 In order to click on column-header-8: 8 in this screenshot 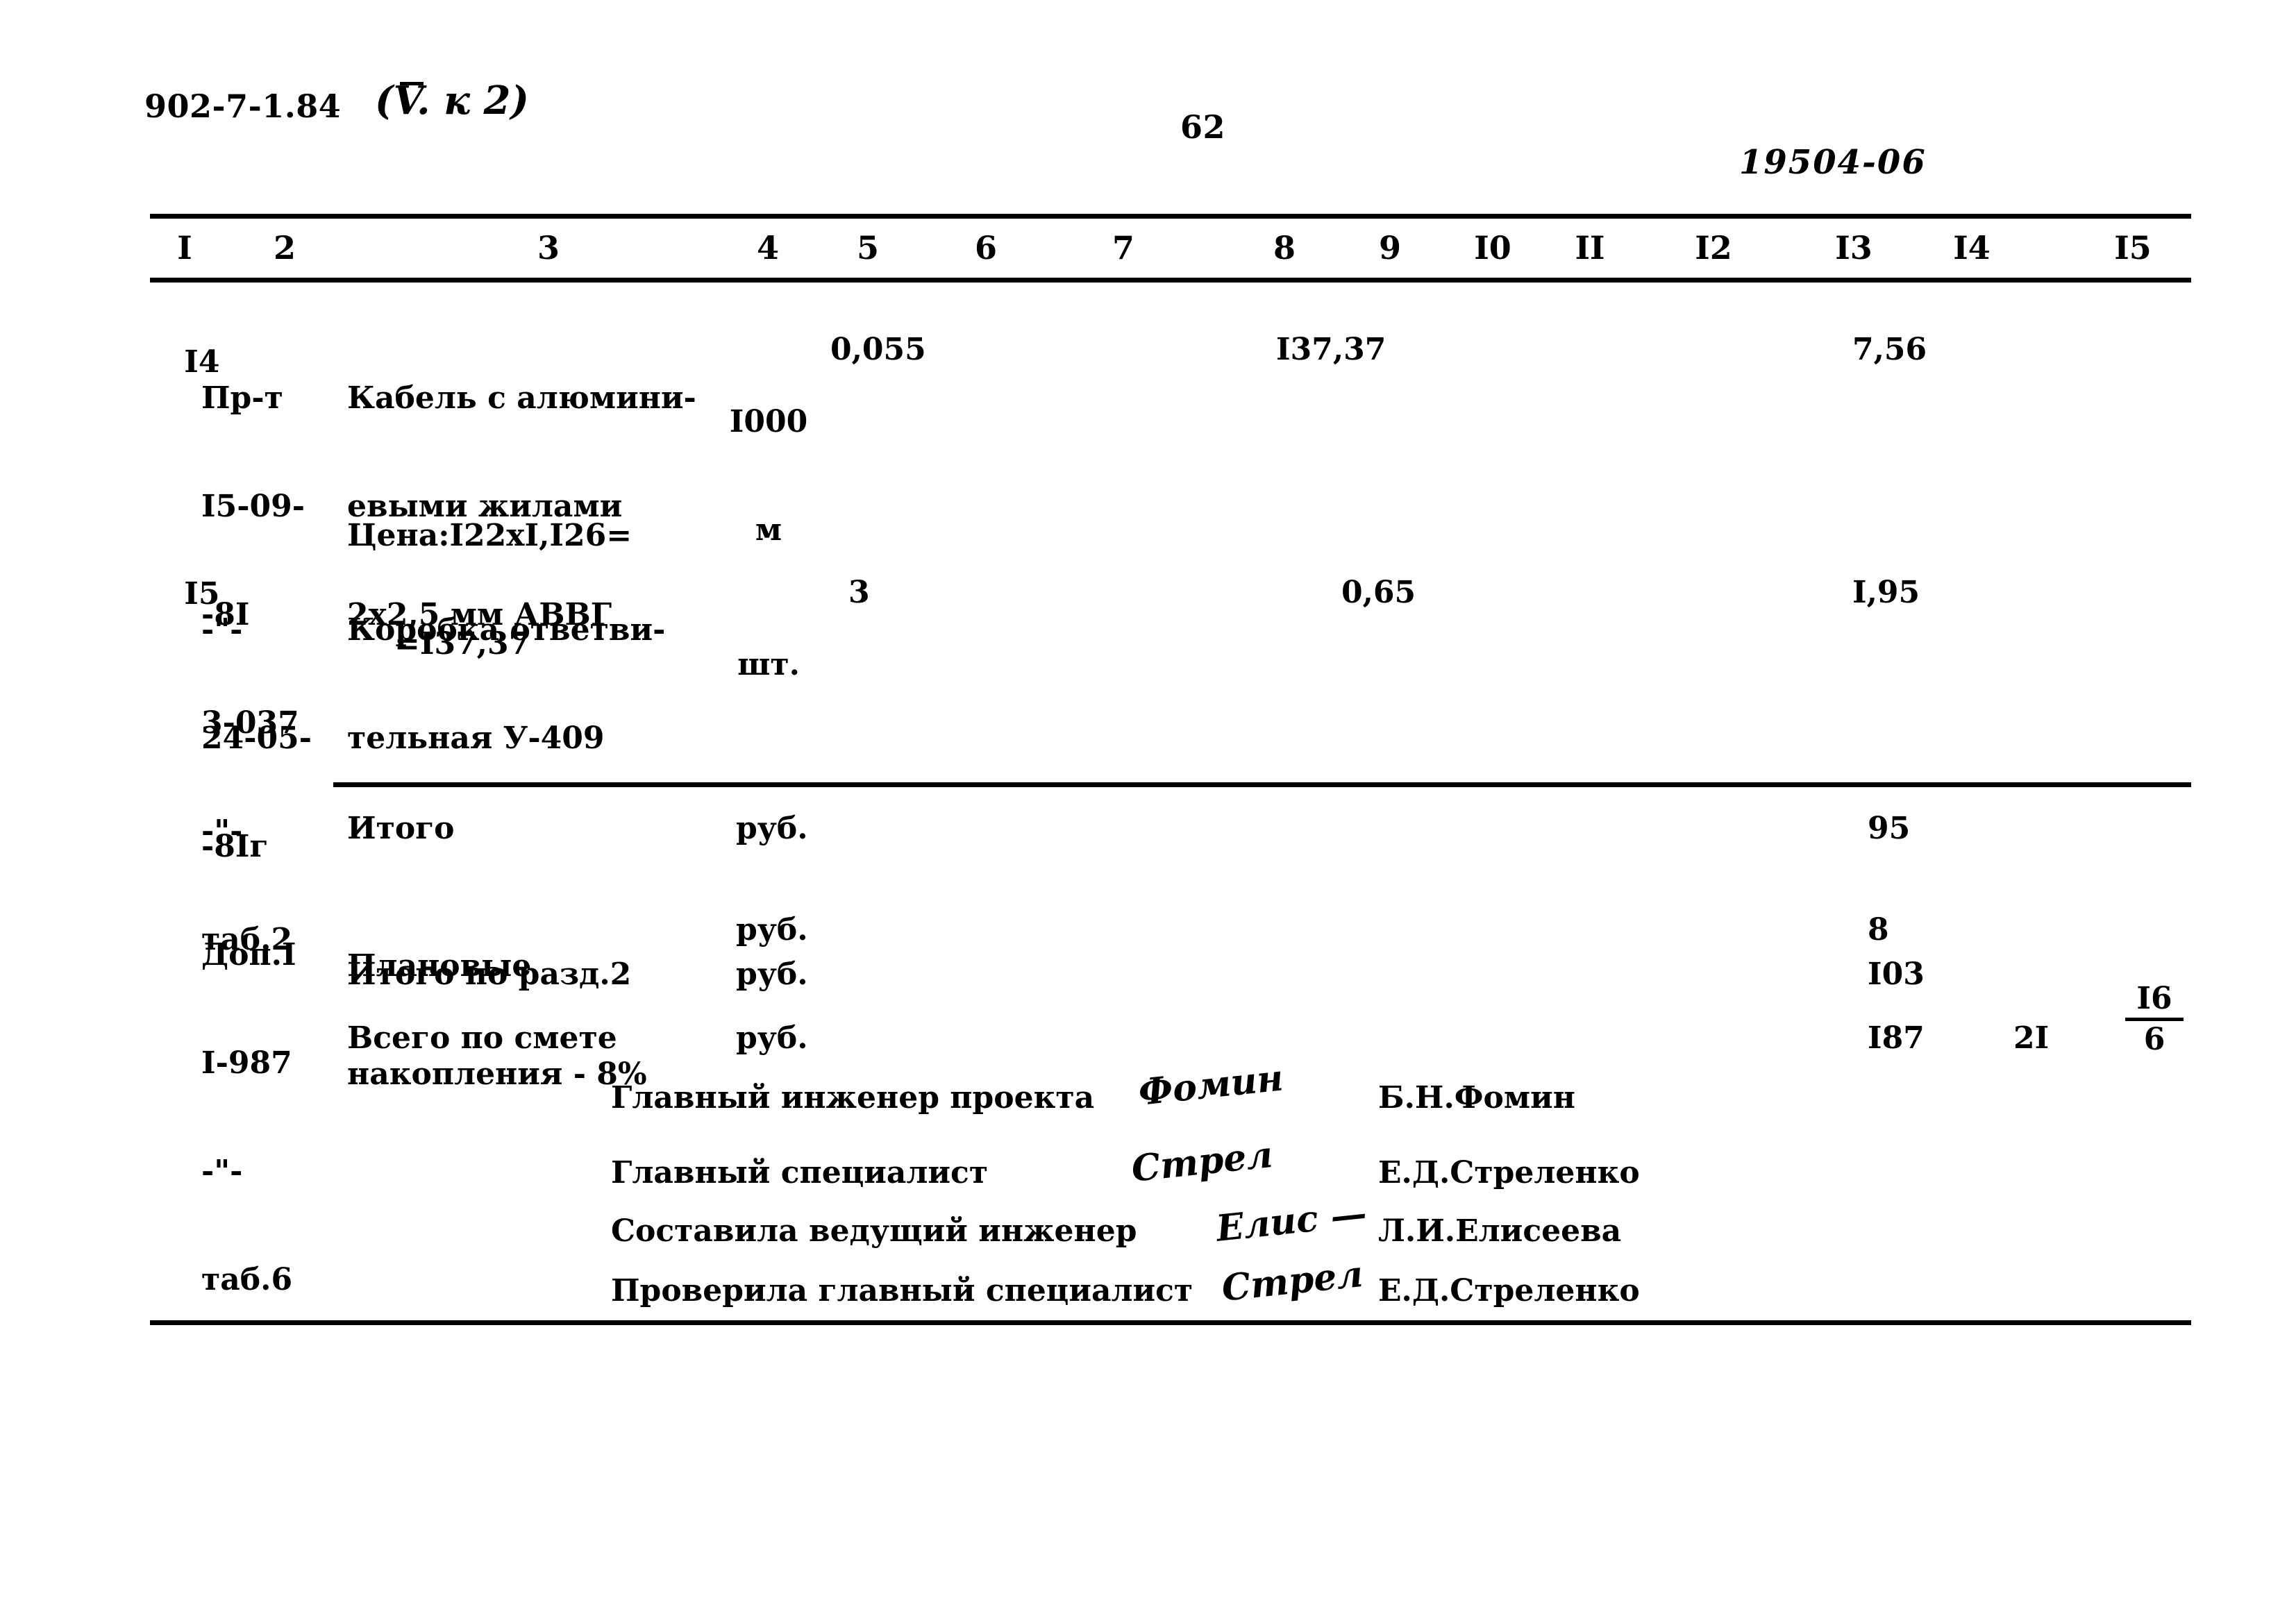, I will do `click(1284, 248)`.